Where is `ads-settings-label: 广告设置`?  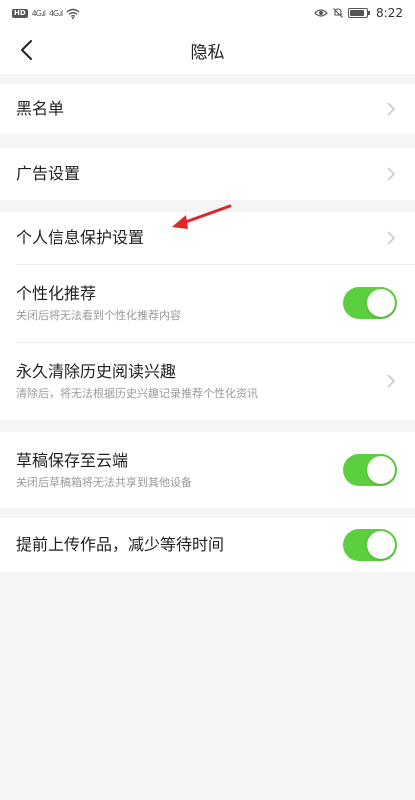
ads-settings-label: 广告设置 is located at coordinates (48, 173).